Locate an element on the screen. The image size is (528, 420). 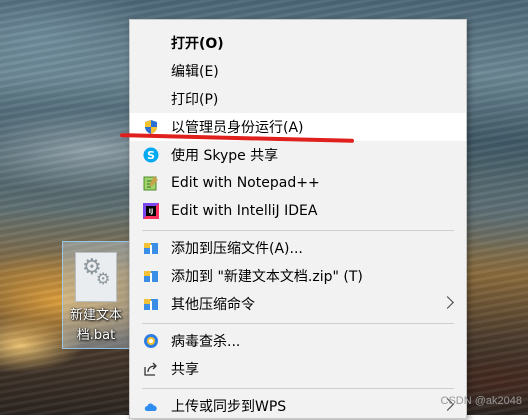
menu-item-label: 上传或同步到WPS is located at coordinates (229, 407).